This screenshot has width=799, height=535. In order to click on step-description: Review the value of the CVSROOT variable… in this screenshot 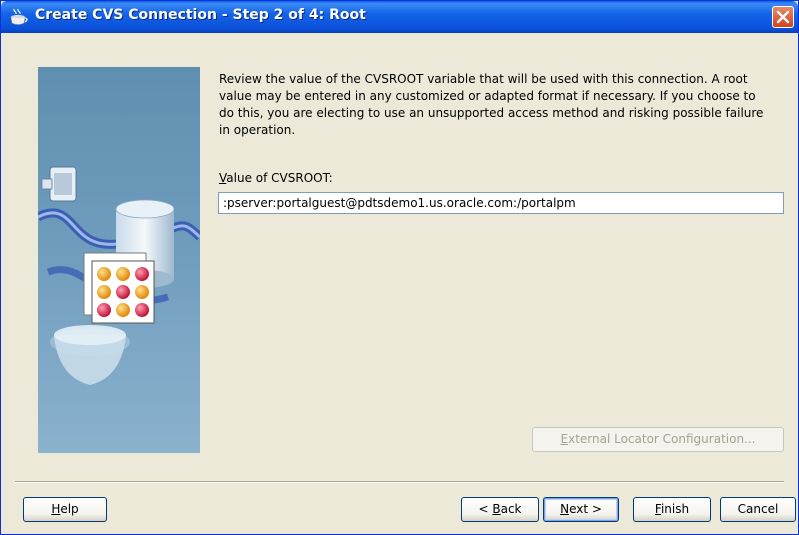, I will do `click(491, 104)`.